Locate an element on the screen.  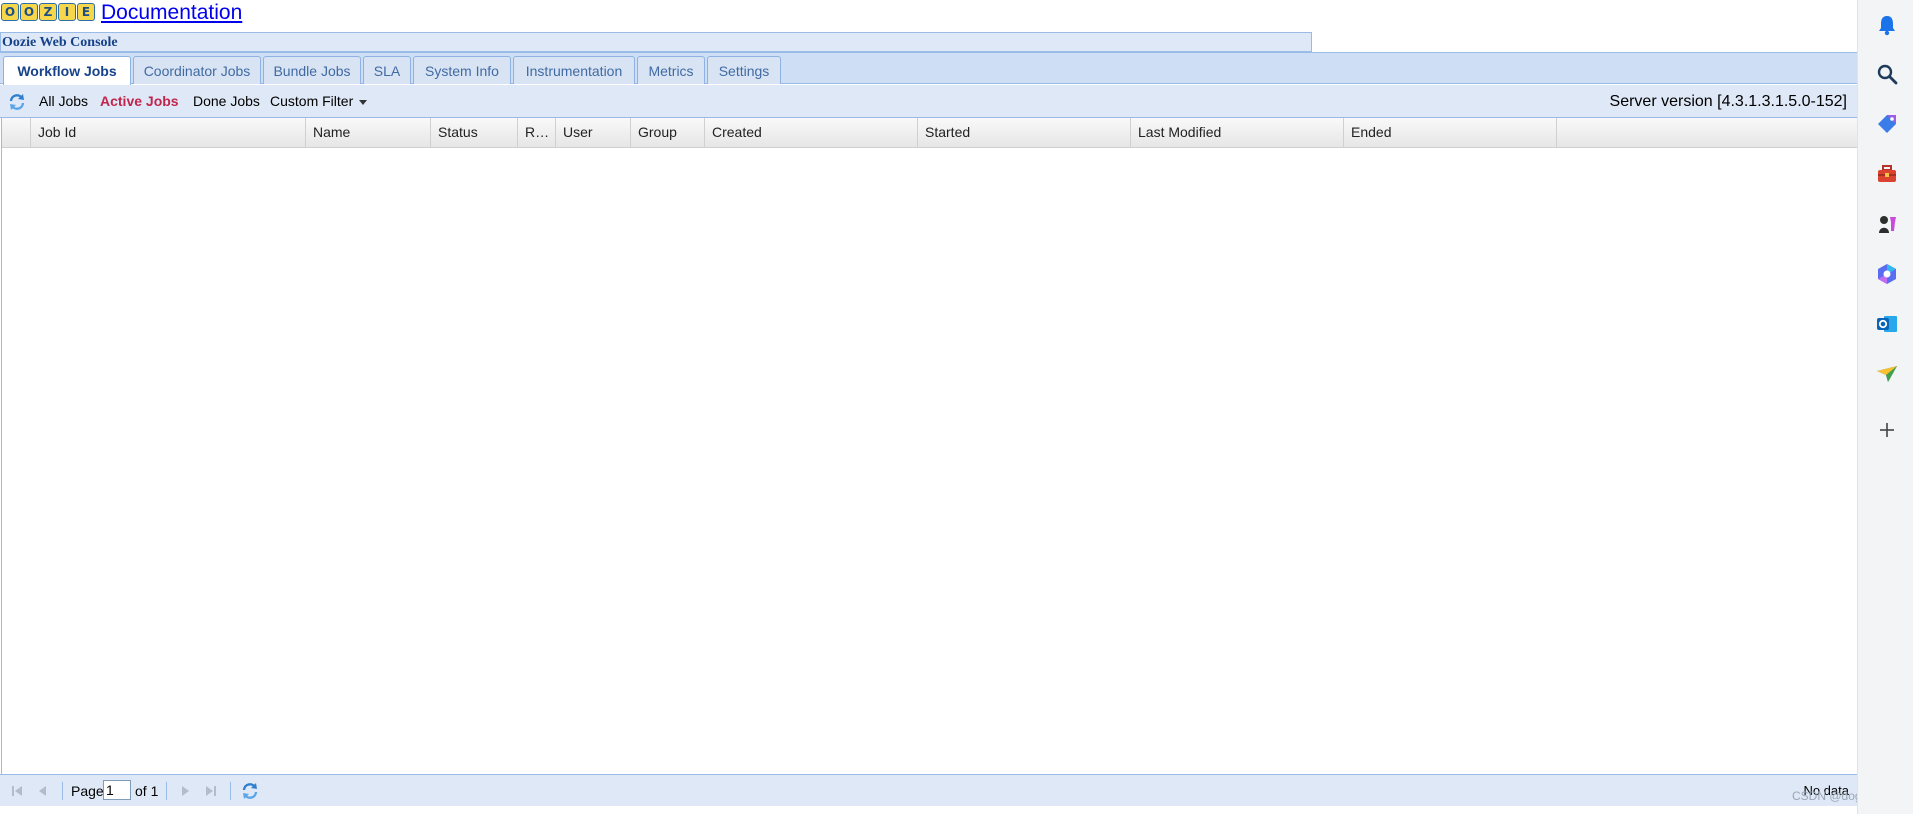
tab-instrumentation: Instrumentation is located at coordinates (574, 70).